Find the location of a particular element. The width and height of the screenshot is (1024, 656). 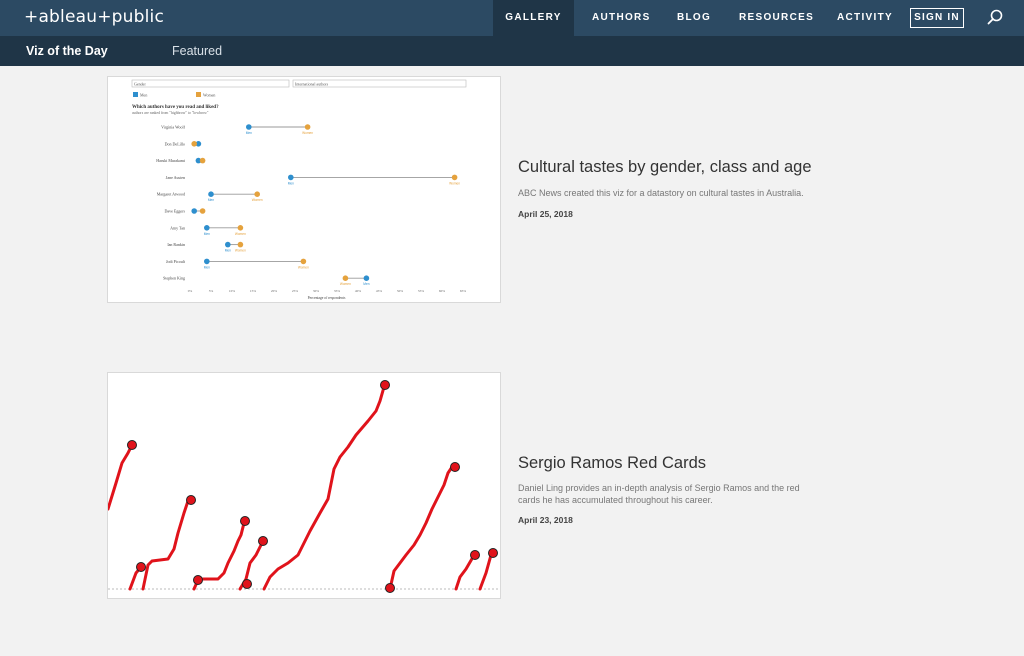

legend-label: Women is located at coordinates (209, 95).